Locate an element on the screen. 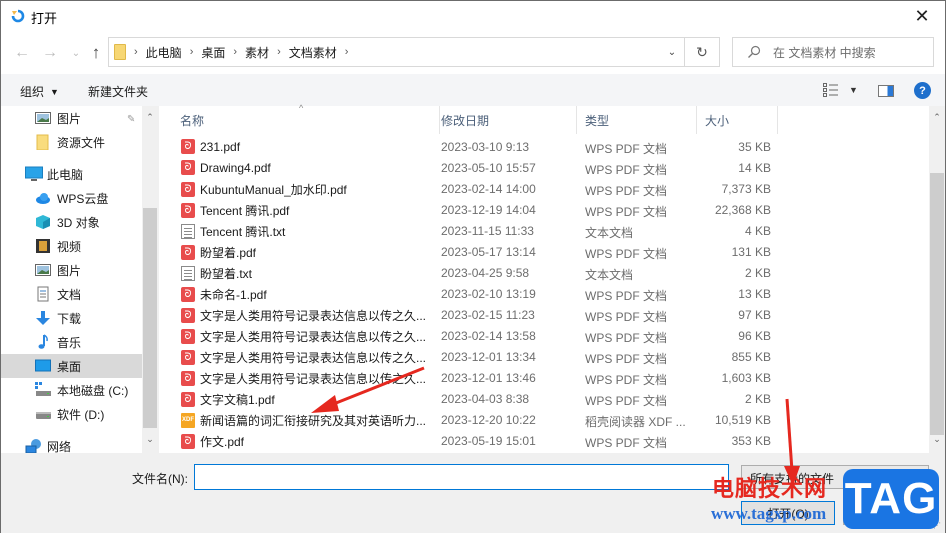  caret-down-icon: ▼ is located at coordinates (54, 91).